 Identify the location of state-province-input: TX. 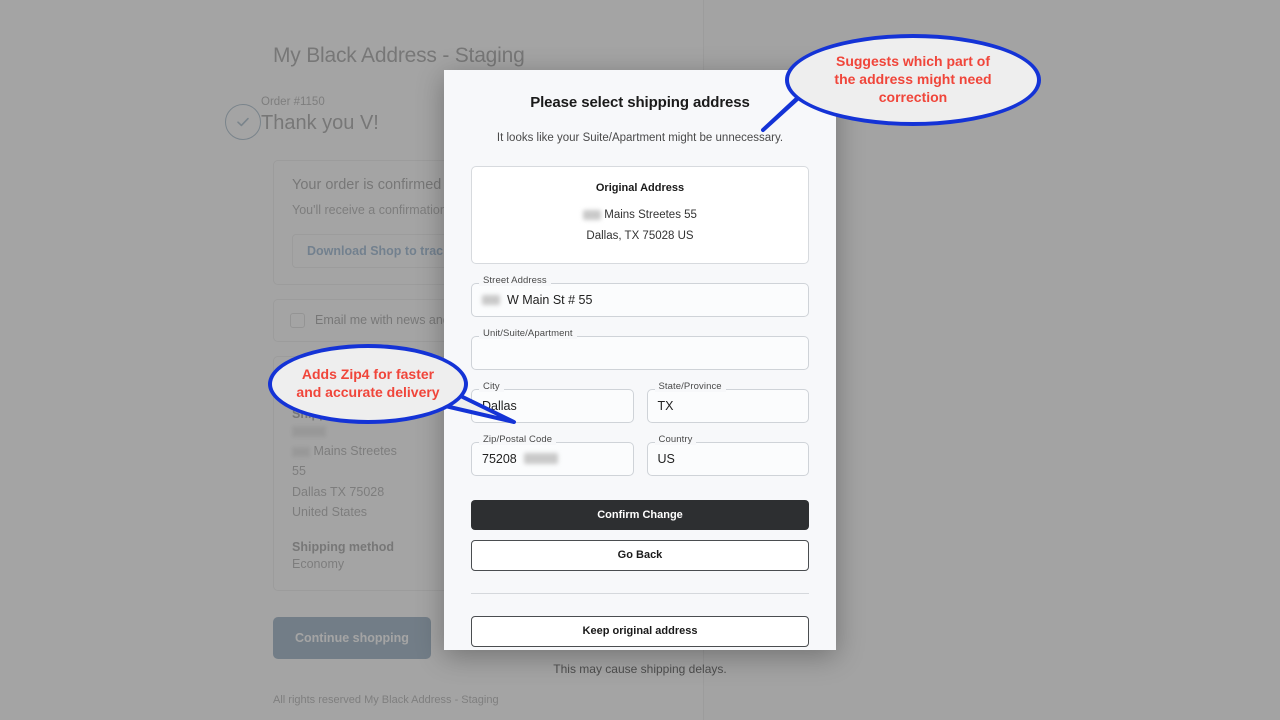
(727, 405).